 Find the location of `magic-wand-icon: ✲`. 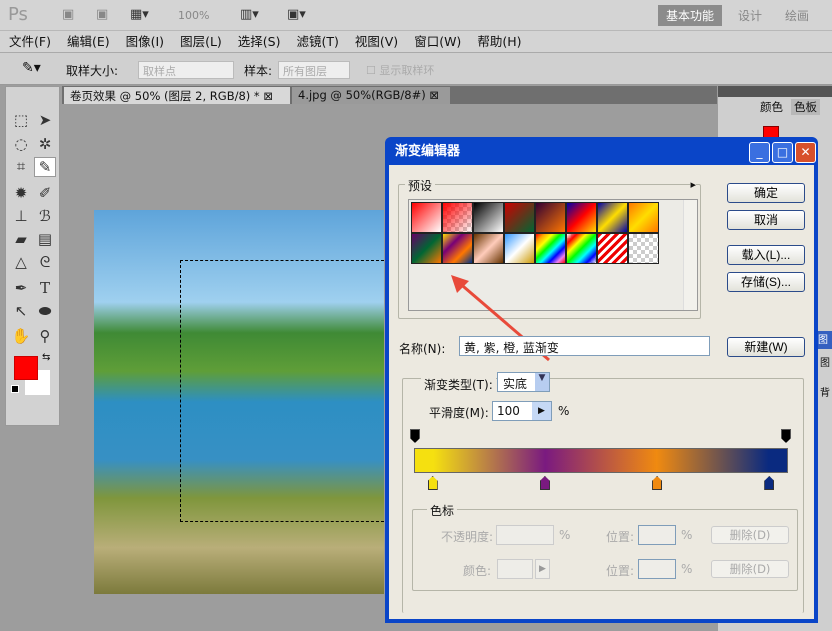

magic-wand-icon: ✲ is located at coordinates (45, 145).